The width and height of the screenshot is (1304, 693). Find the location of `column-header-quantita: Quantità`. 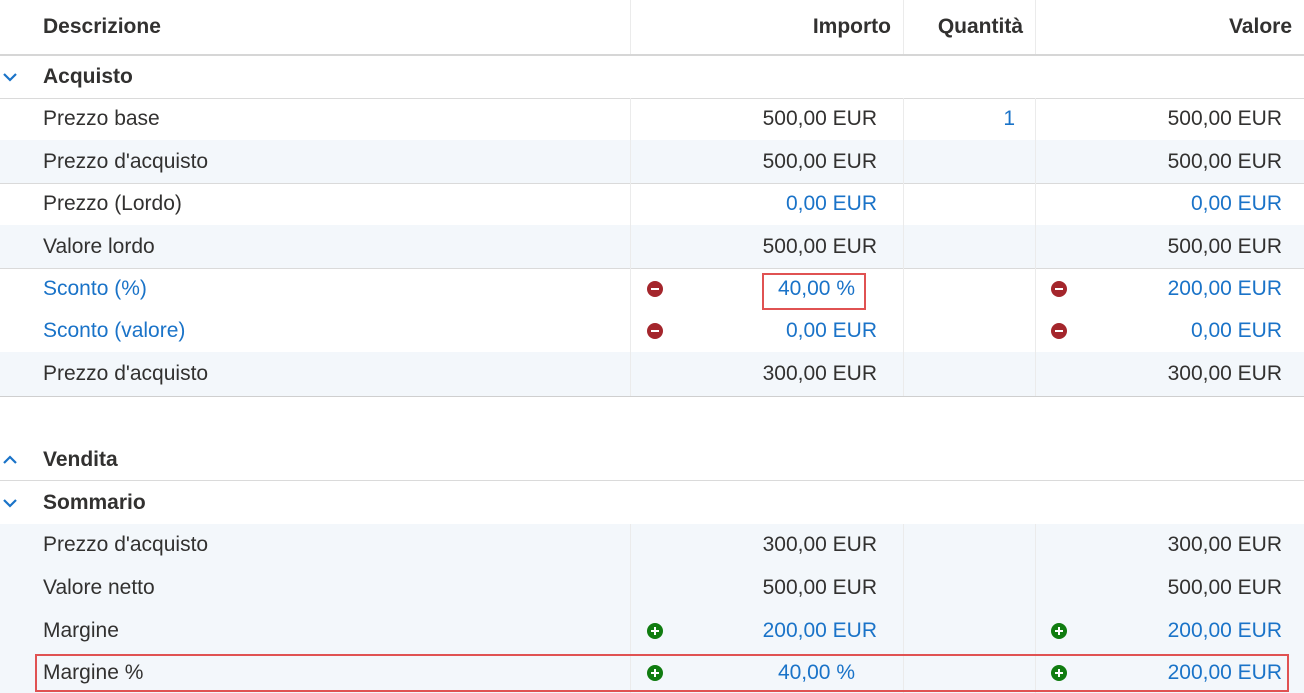

column-header-quantita: Quantità is located at coordinates (969, 27).